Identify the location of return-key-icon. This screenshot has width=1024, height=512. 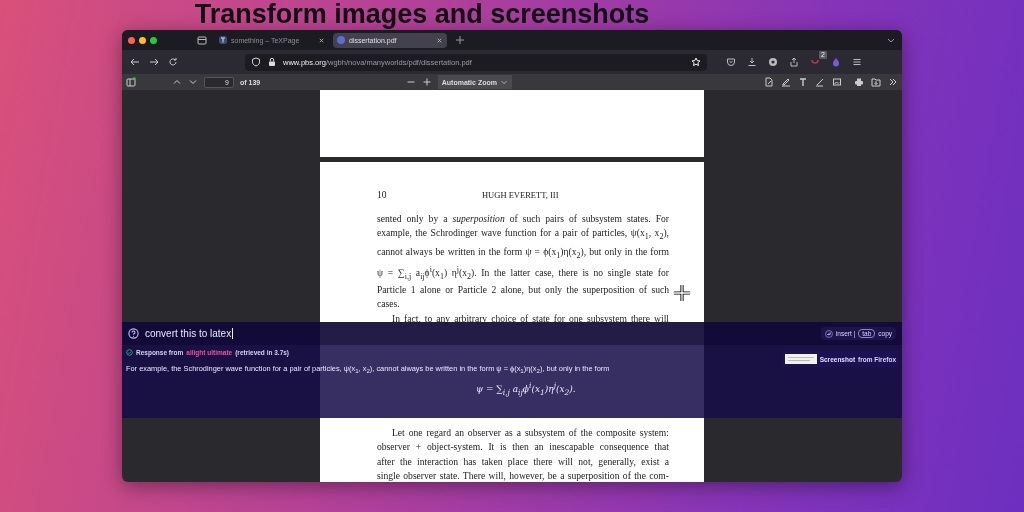
(828, 333).